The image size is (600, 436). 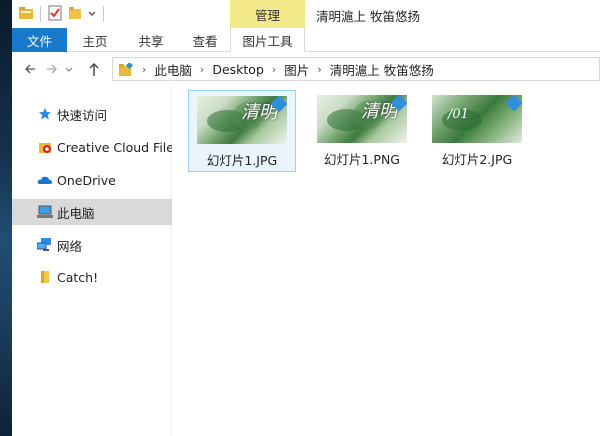 I want to click on window-title: 清明滬上 牧笛悠扬, so click(x=368, y=16).